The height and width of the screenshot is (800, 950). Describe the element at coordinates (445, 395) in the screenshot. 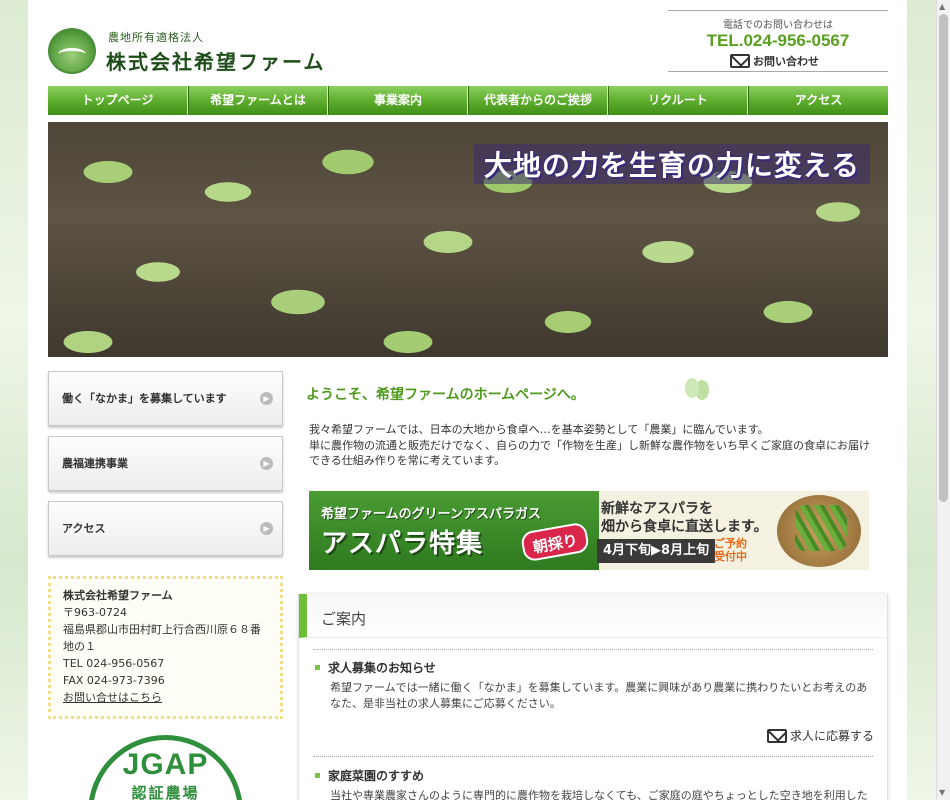

I see `welcome-heading: ようこそ、希望ファームのホームページへ。` at that location.